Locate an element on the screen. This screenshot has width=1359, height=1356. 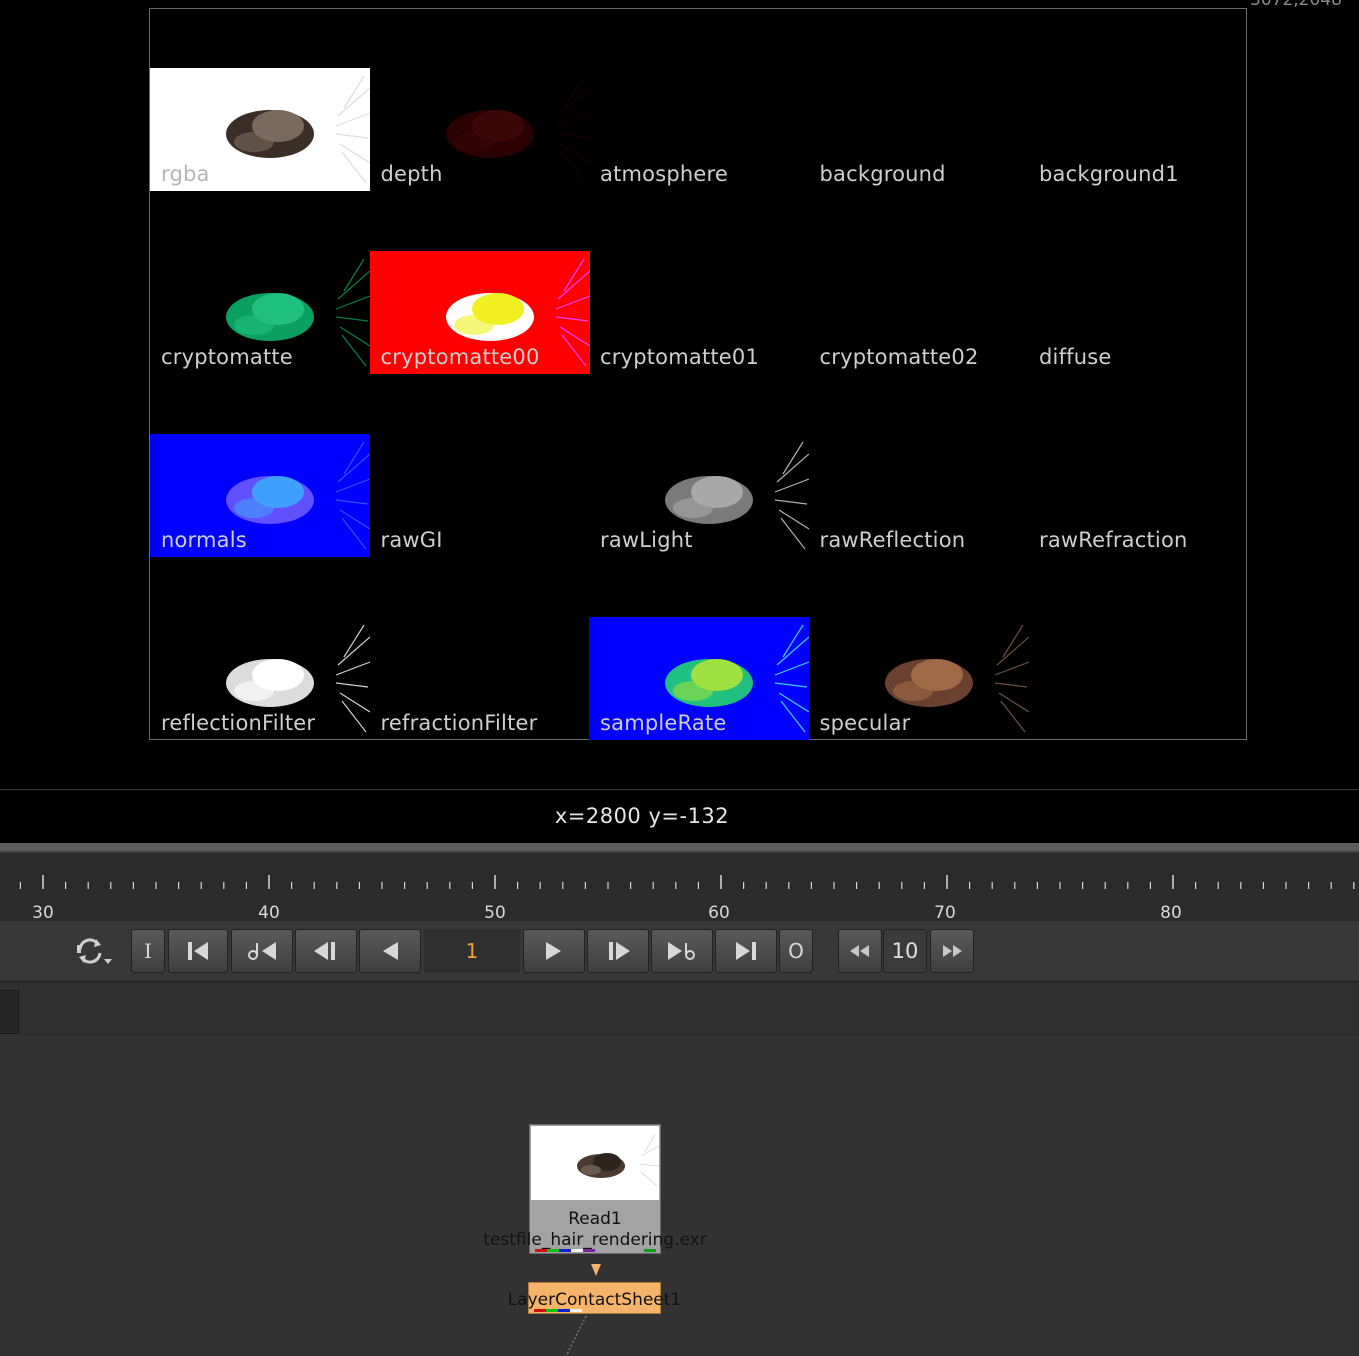
connection-arrow-icon is located at coordinates (596, 1270).